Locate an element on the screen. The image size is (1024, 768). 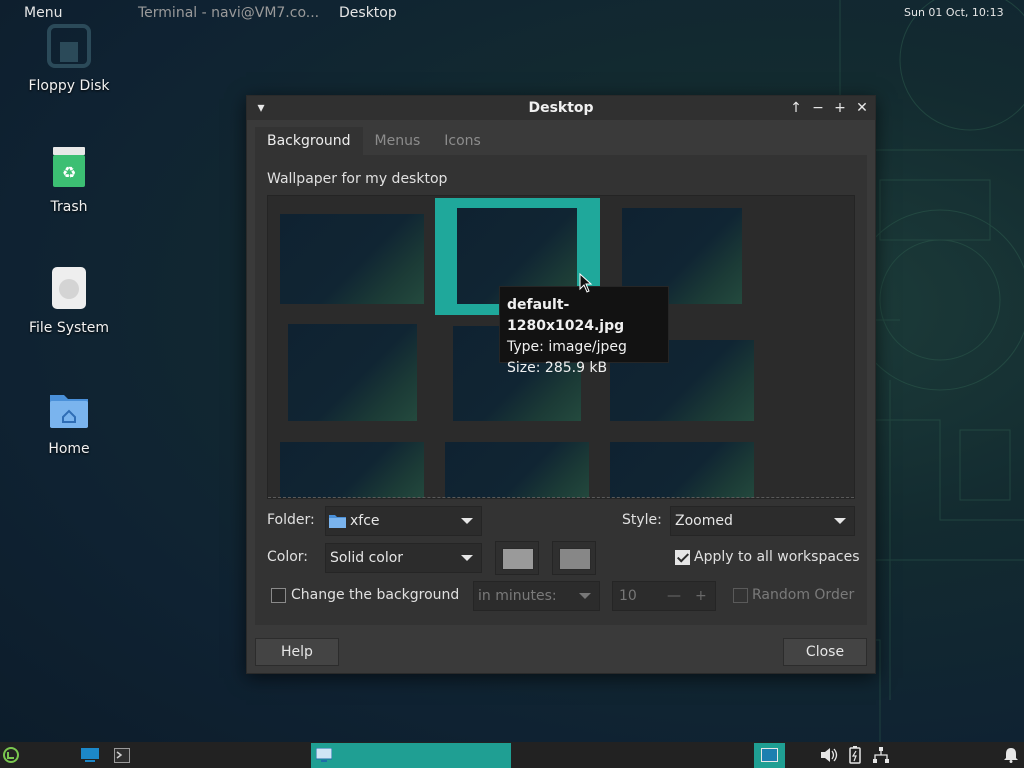
style-value: Zoomed is located at coordinates (704, 521).